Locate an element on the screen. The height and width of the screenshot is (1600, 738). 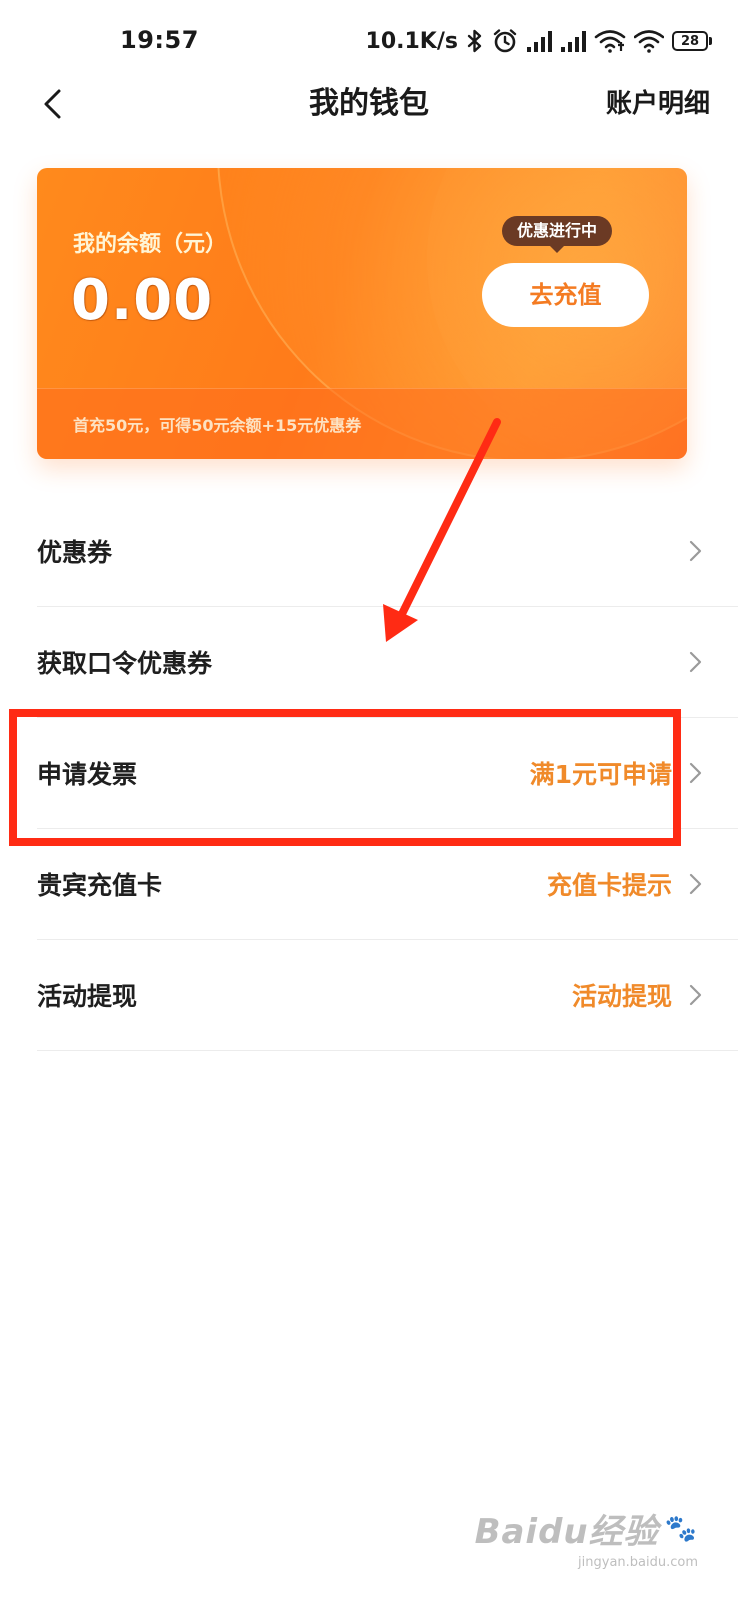
status-bar: 19:57 10.1K/s 28 is located at coordinates (369, 42).